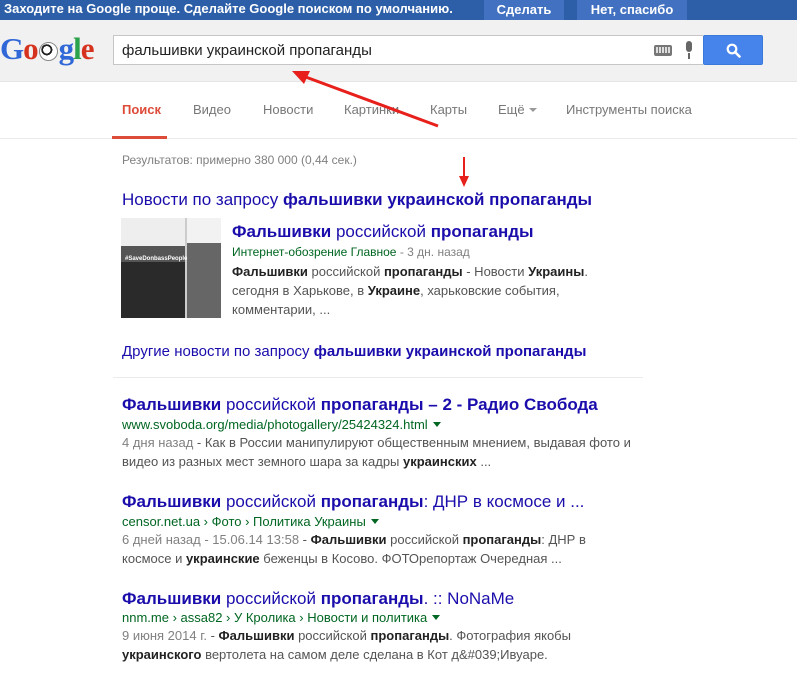  I want to click on tab-maps: Карты, so click(448, 109).